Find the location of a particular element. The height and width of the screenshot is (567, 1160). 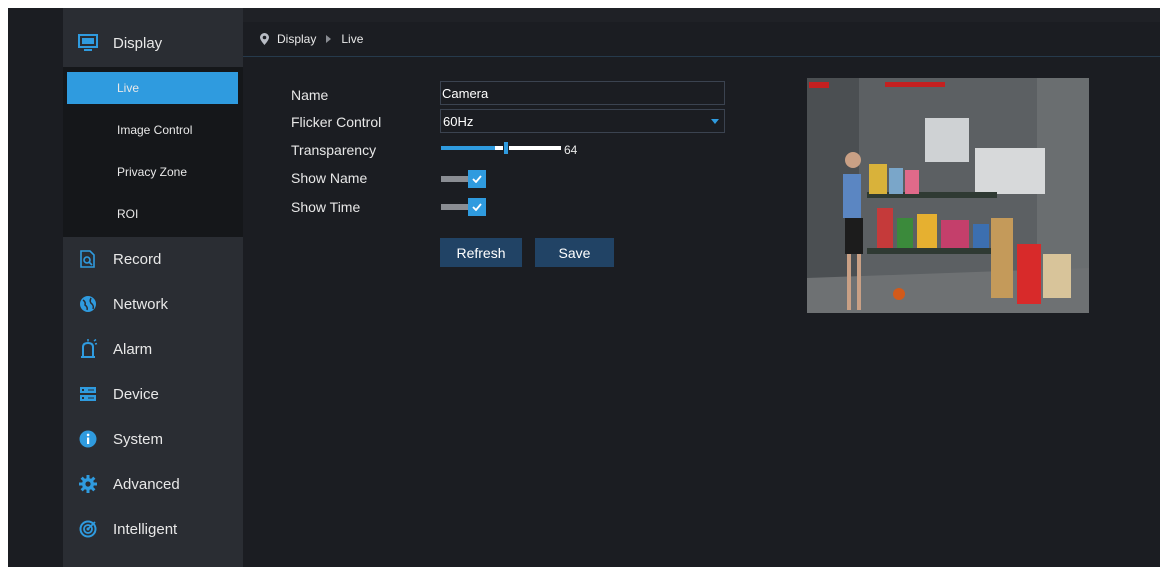

camera-scene-image is located at coordinates (948, 195).